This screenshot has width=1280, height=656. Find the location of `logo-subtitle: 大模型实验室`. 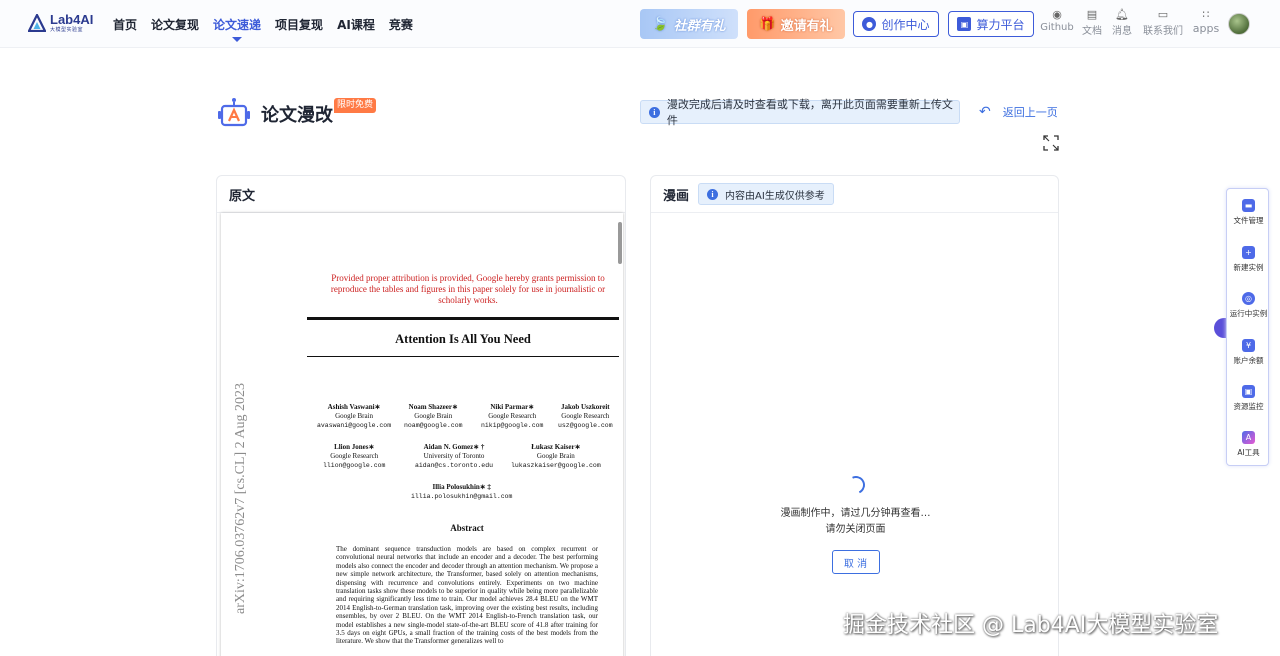

logo-subtitle: 大模型实验室 is located at coordinates (67, 30).